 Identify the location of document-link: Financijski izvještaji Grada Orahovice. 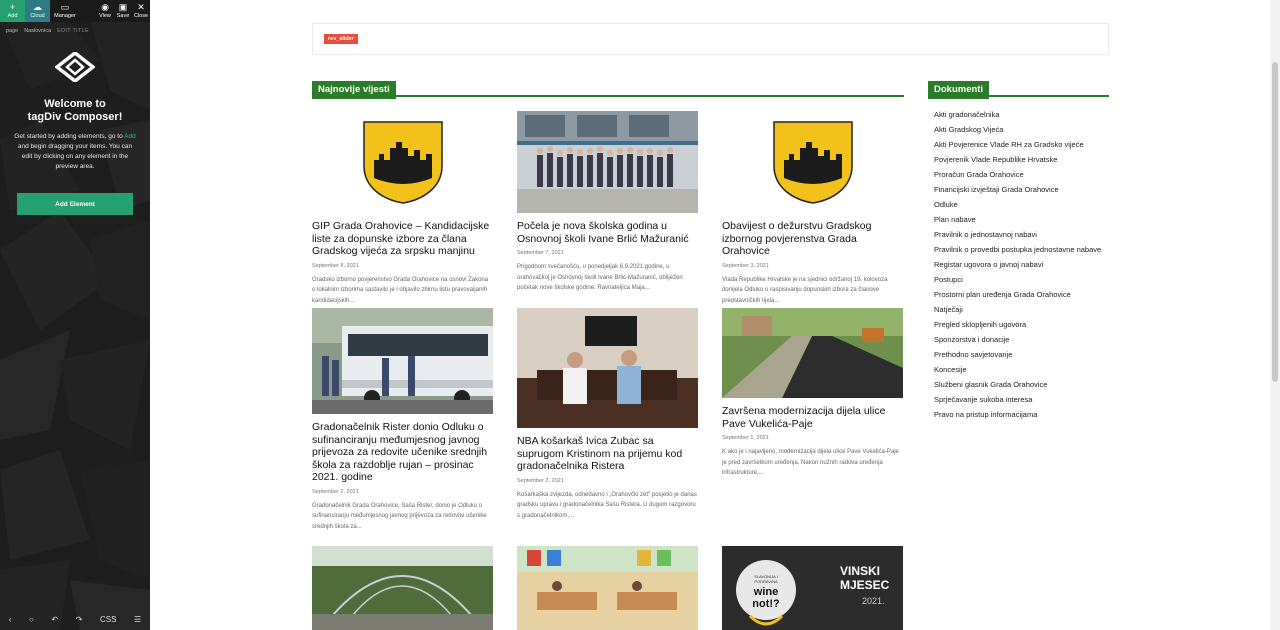
(1019, 189).